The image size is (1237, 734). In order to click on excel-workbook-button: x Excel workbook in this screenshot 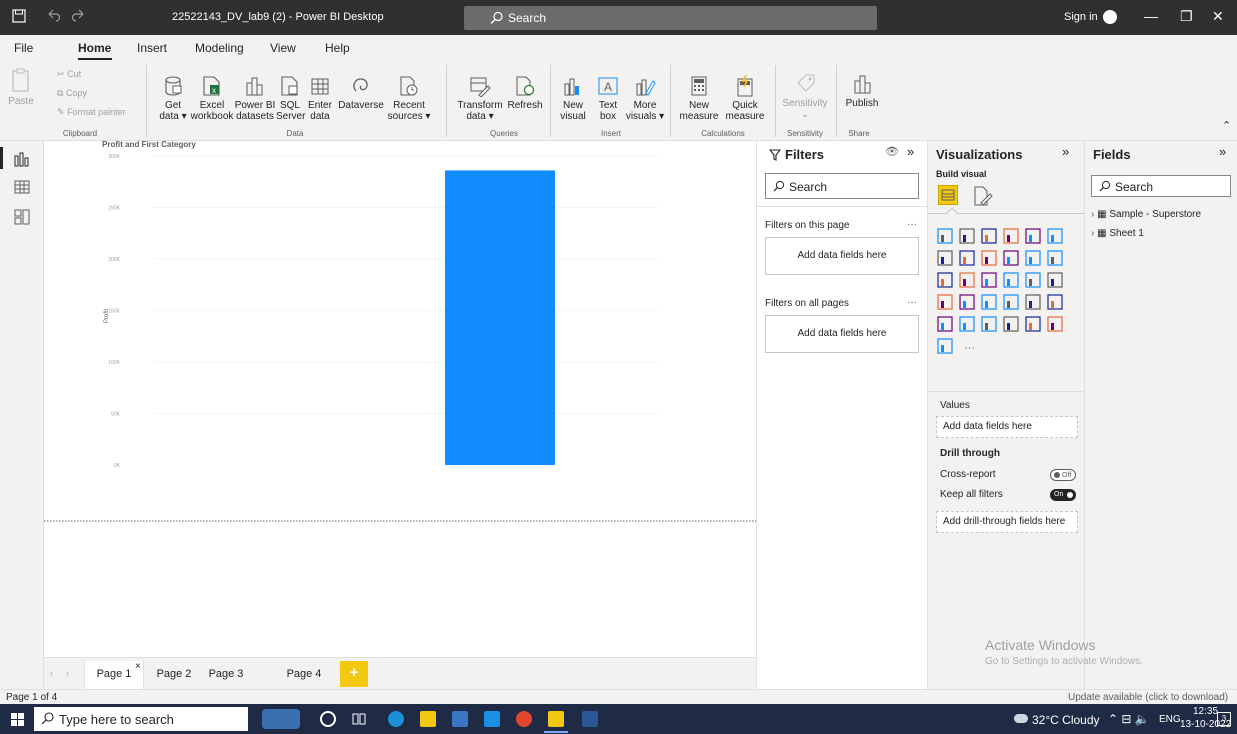, I will do `click(212, 98)`.